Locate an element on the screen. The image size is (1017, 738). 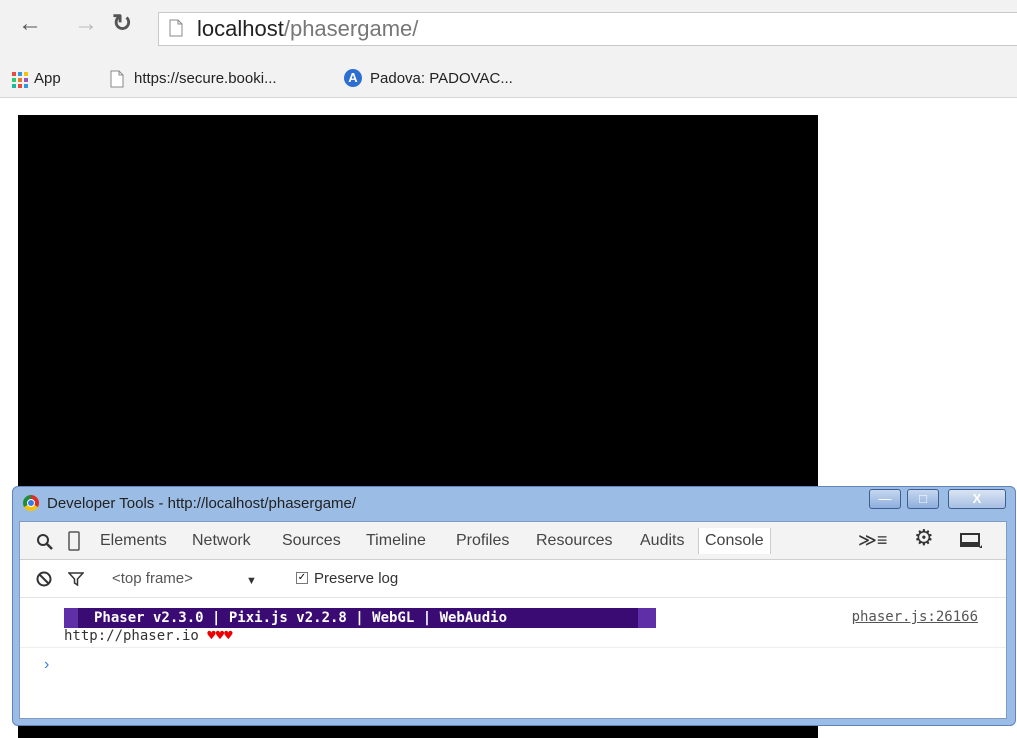
drawer-toggle-icon: ≫≡ is located at coordinates (872, 540).